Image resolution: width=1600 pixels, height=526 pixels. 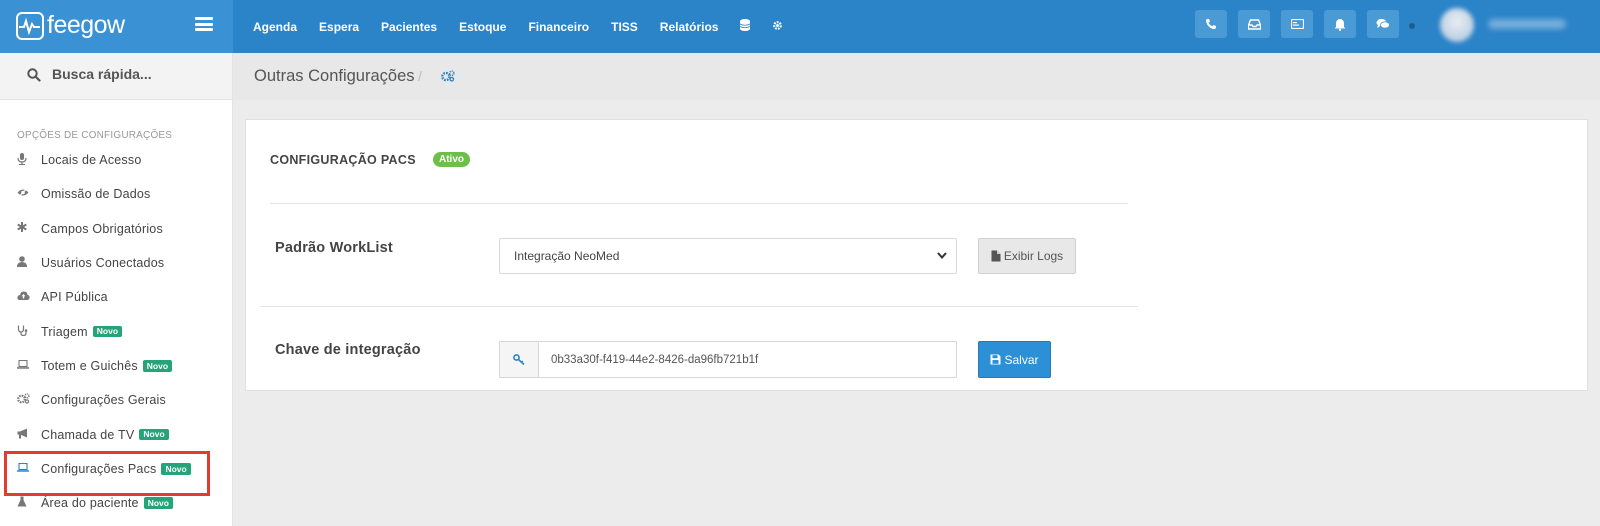 What do you see at coordinates (339, 27) in the screenshot?
I see `nav-espera: Espera` at bounding box center [339, 27].